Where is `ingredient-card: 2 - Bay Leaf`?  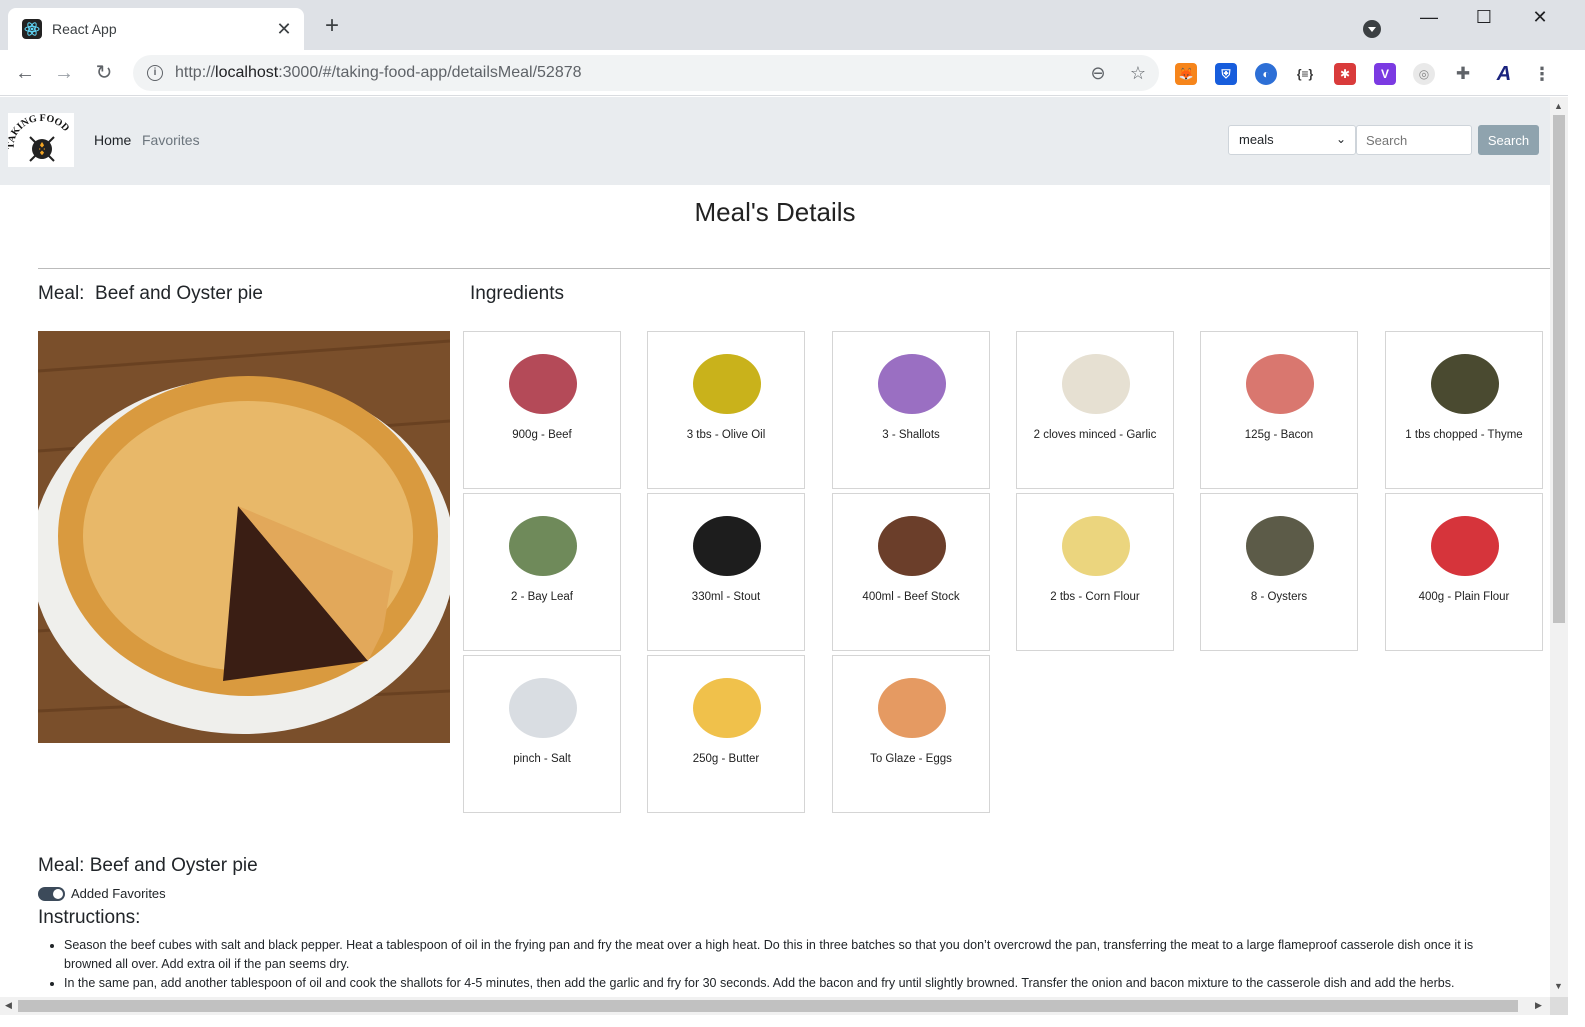 ingredient-card: 2 - Bay Leaf is located at coordinates (542, 572).